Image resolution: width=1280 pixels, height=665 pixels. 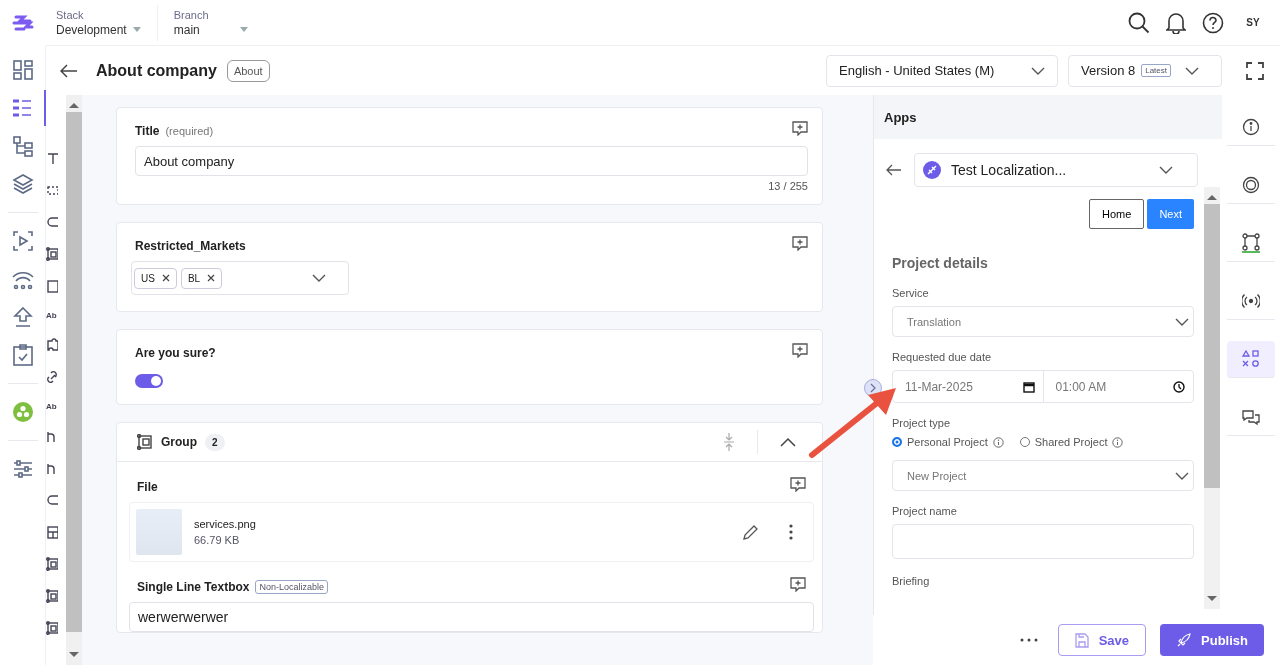 What do you see at coordinates (149, 381) in the screenshot?
I see `toggle-switch` at bounding box center [149, 381].